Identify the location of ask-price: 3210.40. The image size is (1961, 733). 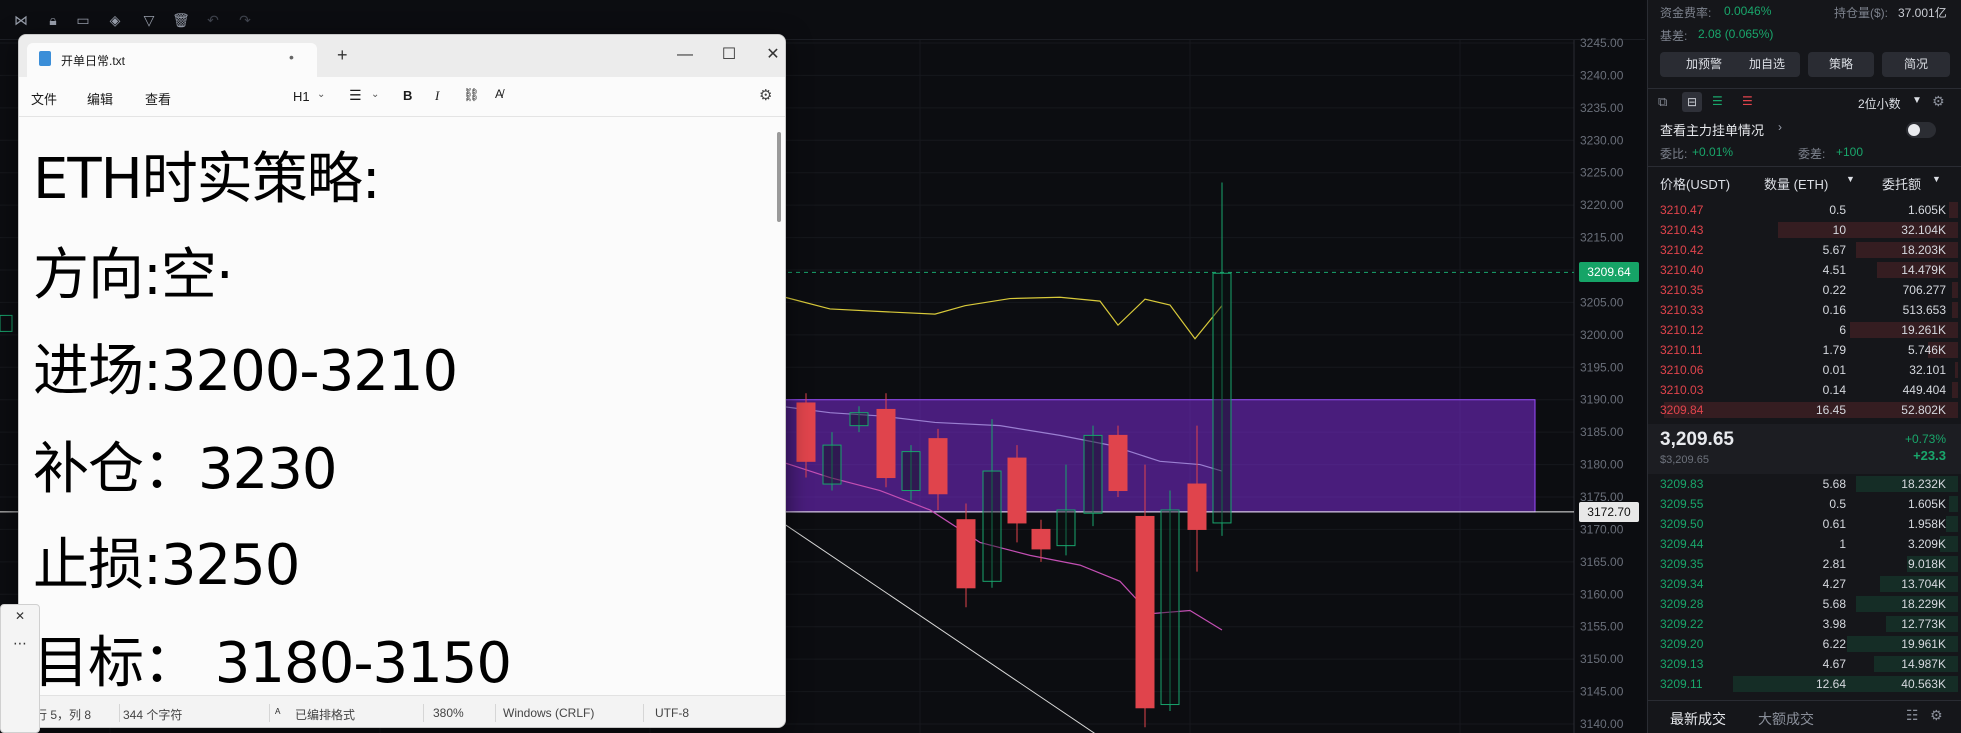
(1682, 270).